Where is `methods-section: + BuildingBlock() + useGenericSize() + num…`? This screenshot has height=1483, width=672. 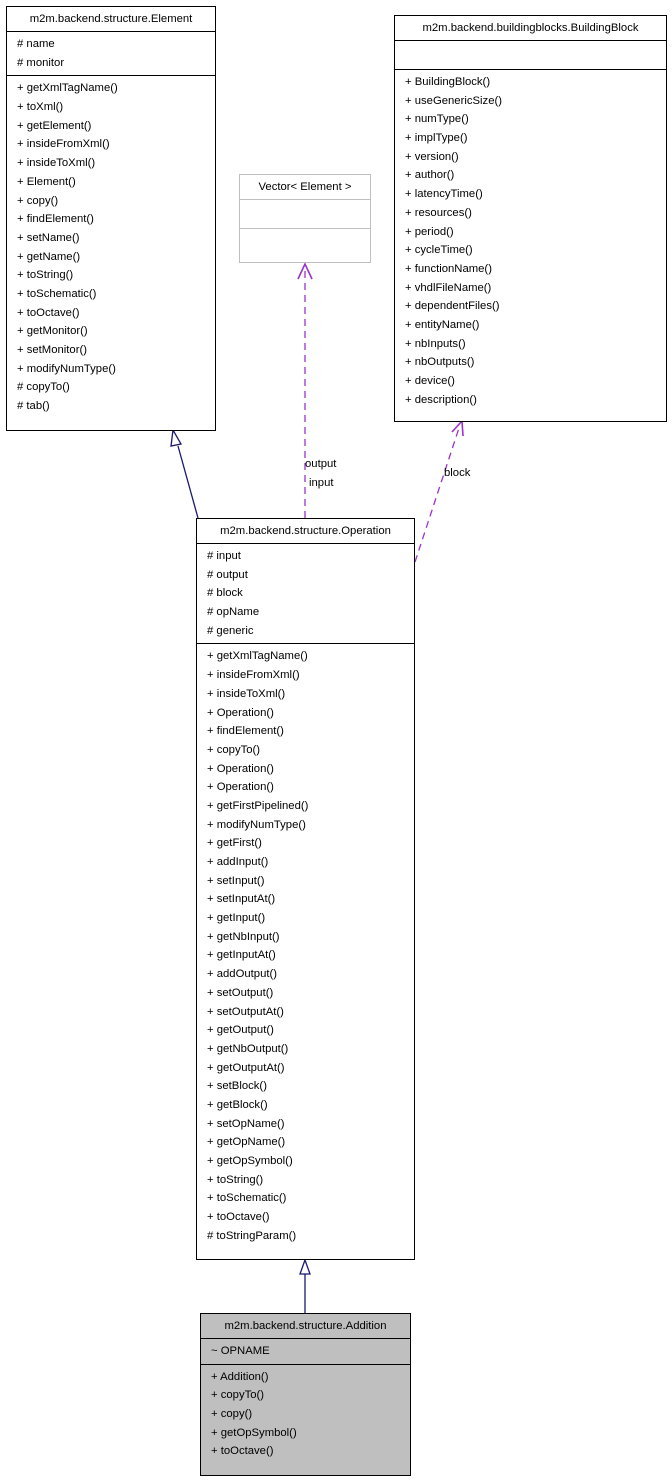 methods-section: + BuildingBlock() + useGenericSize() + num… is located at coordinates (530, 240).